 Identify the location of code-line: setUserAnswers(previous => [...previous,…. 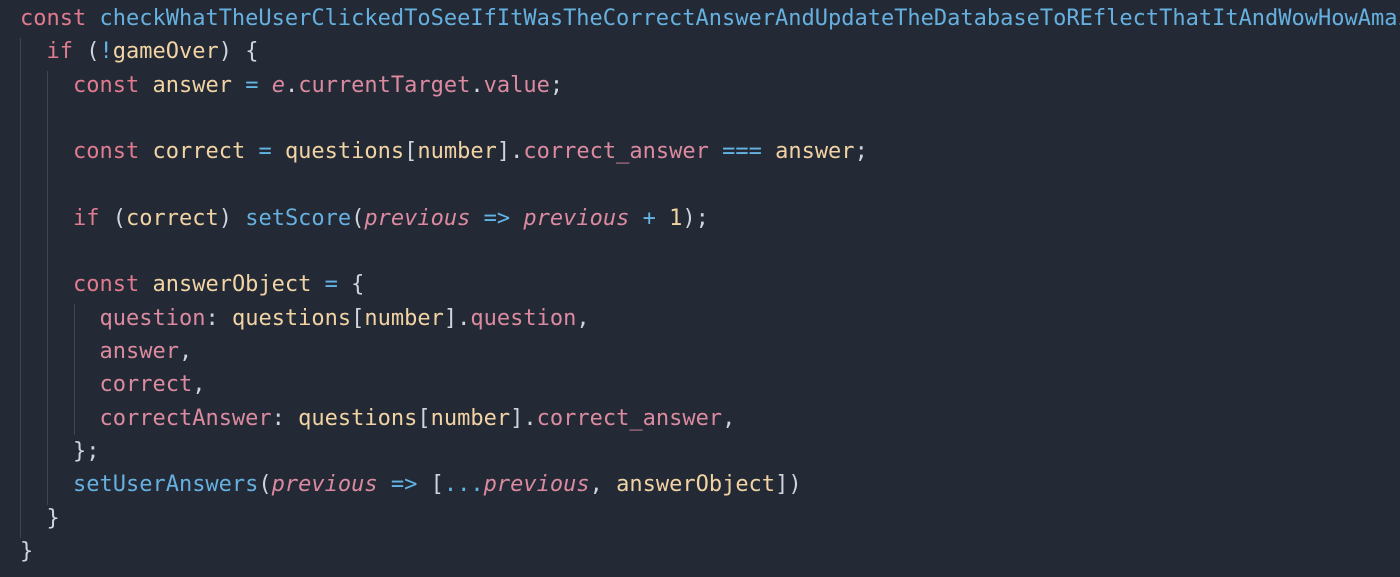
(411, 484).